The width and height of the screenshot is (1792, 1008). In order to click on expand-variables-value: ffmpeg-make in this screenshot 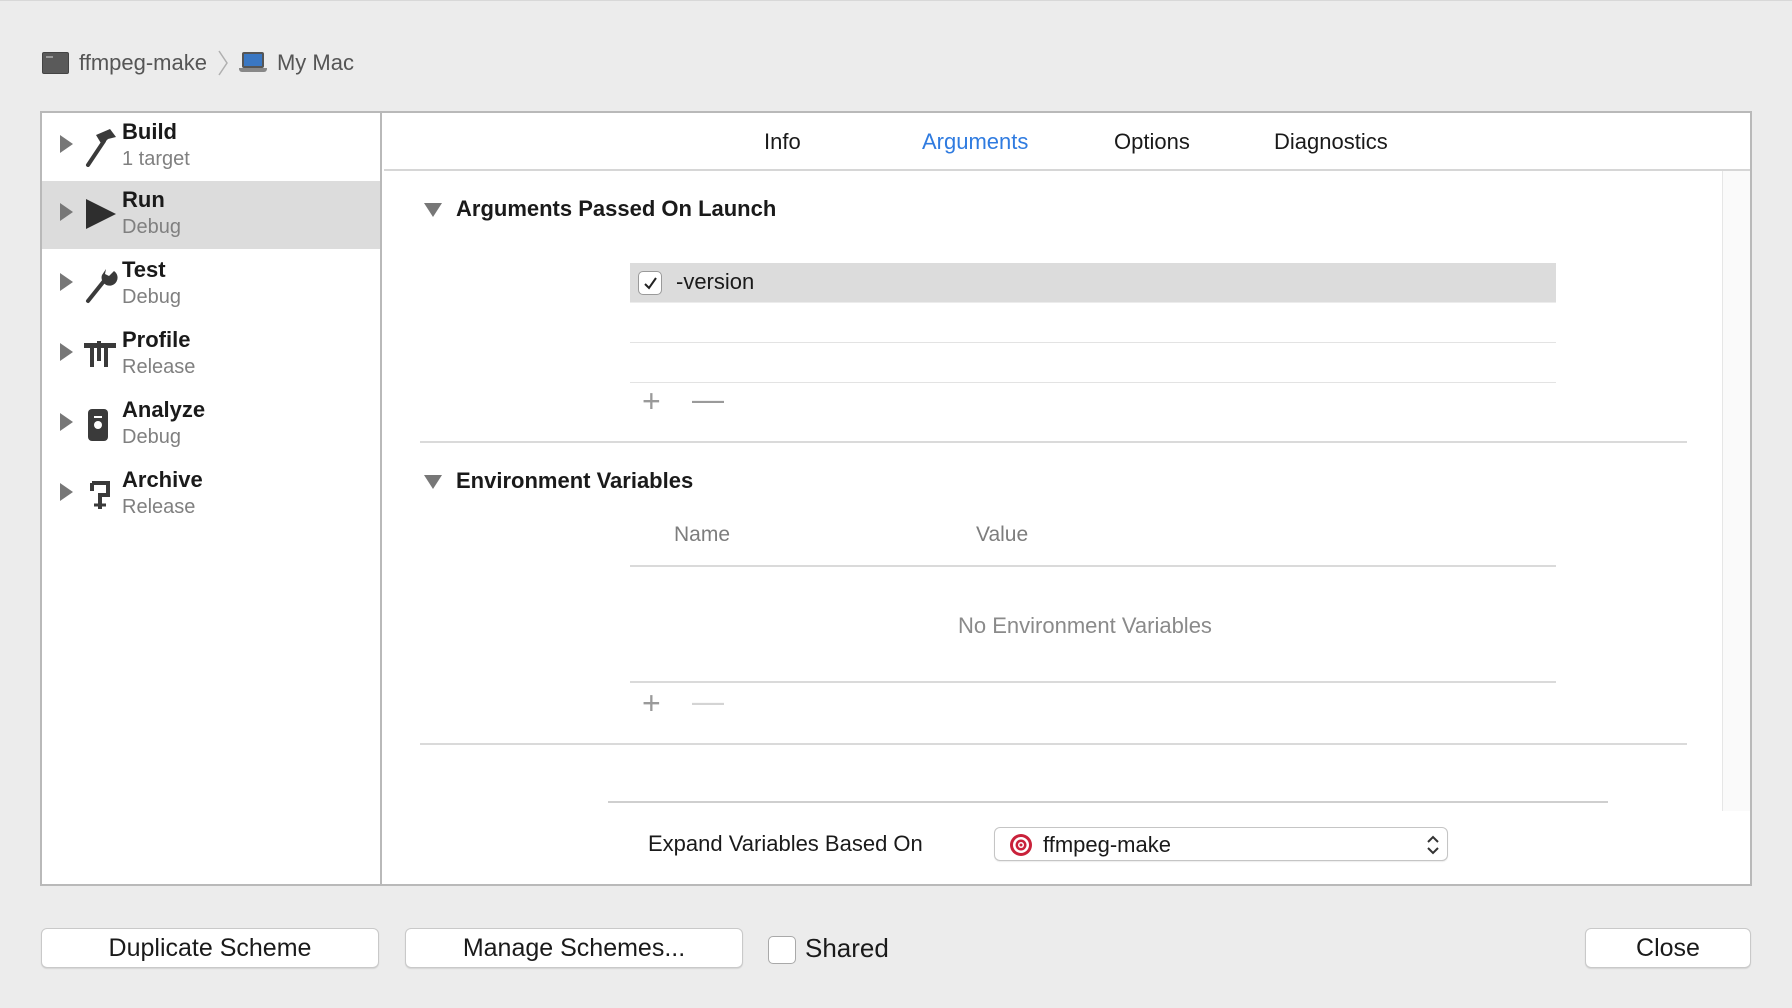, I will do `click(1107, 844)`.